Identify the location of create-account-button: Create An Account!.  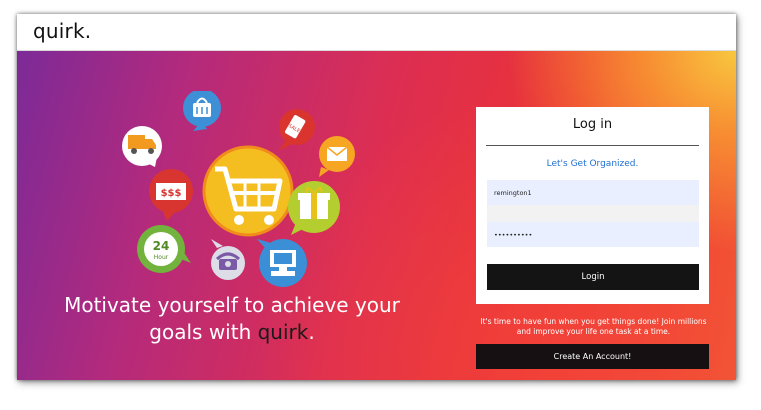
(592, 356).